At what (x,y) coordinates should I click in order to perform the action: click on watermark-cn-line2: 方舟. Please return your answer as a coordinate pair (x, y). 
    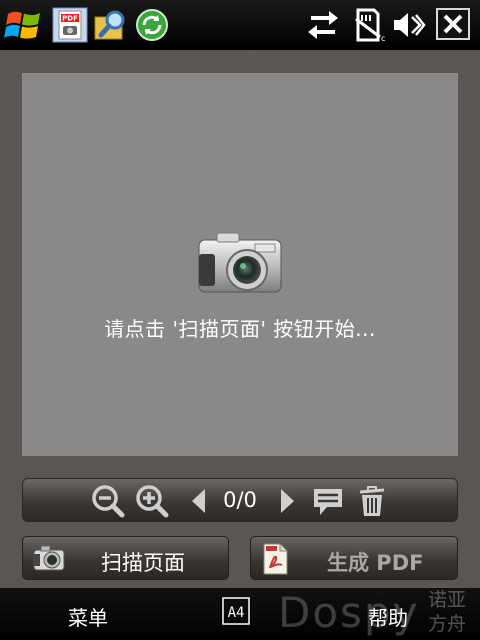
    Looking at the image, I should click on (447, 624).